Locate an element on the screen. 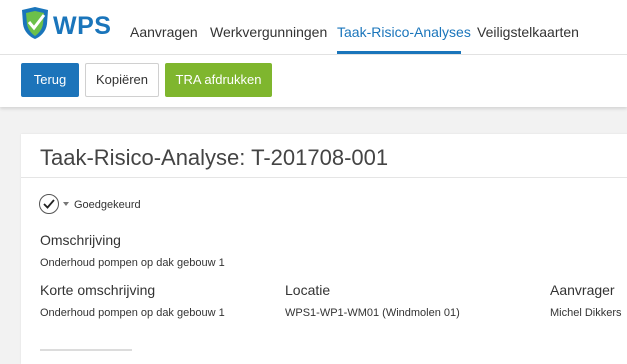  status-dropdown-caret-icon is located at coordinates (66, 204).